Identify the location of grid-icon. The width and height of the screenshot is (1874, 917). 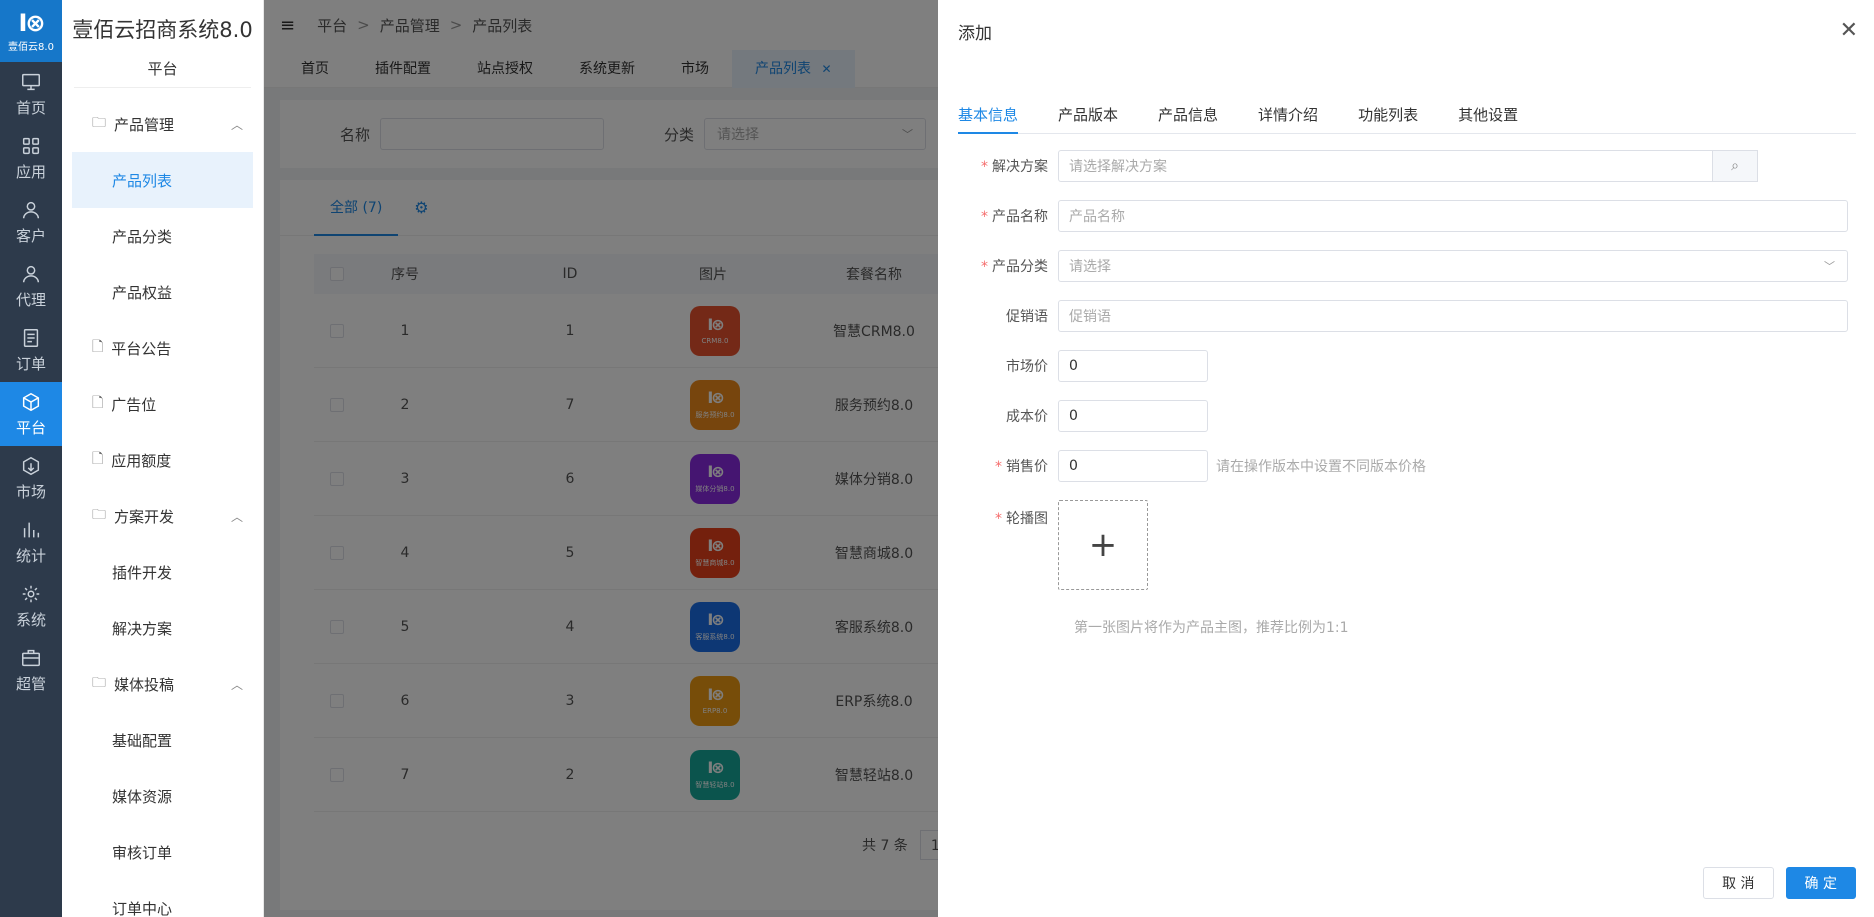
(31, 145).